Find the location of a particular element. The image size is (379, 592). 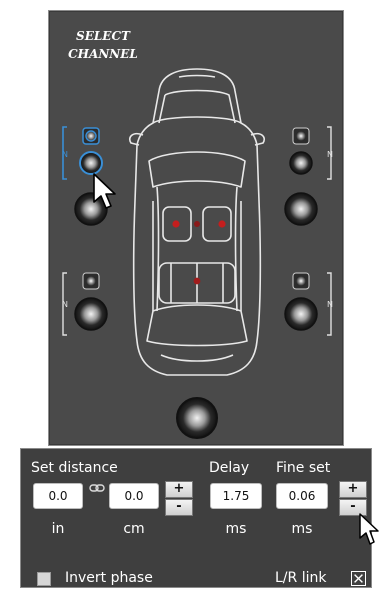

seat-dot-rear is located at coordinates (197, 281).